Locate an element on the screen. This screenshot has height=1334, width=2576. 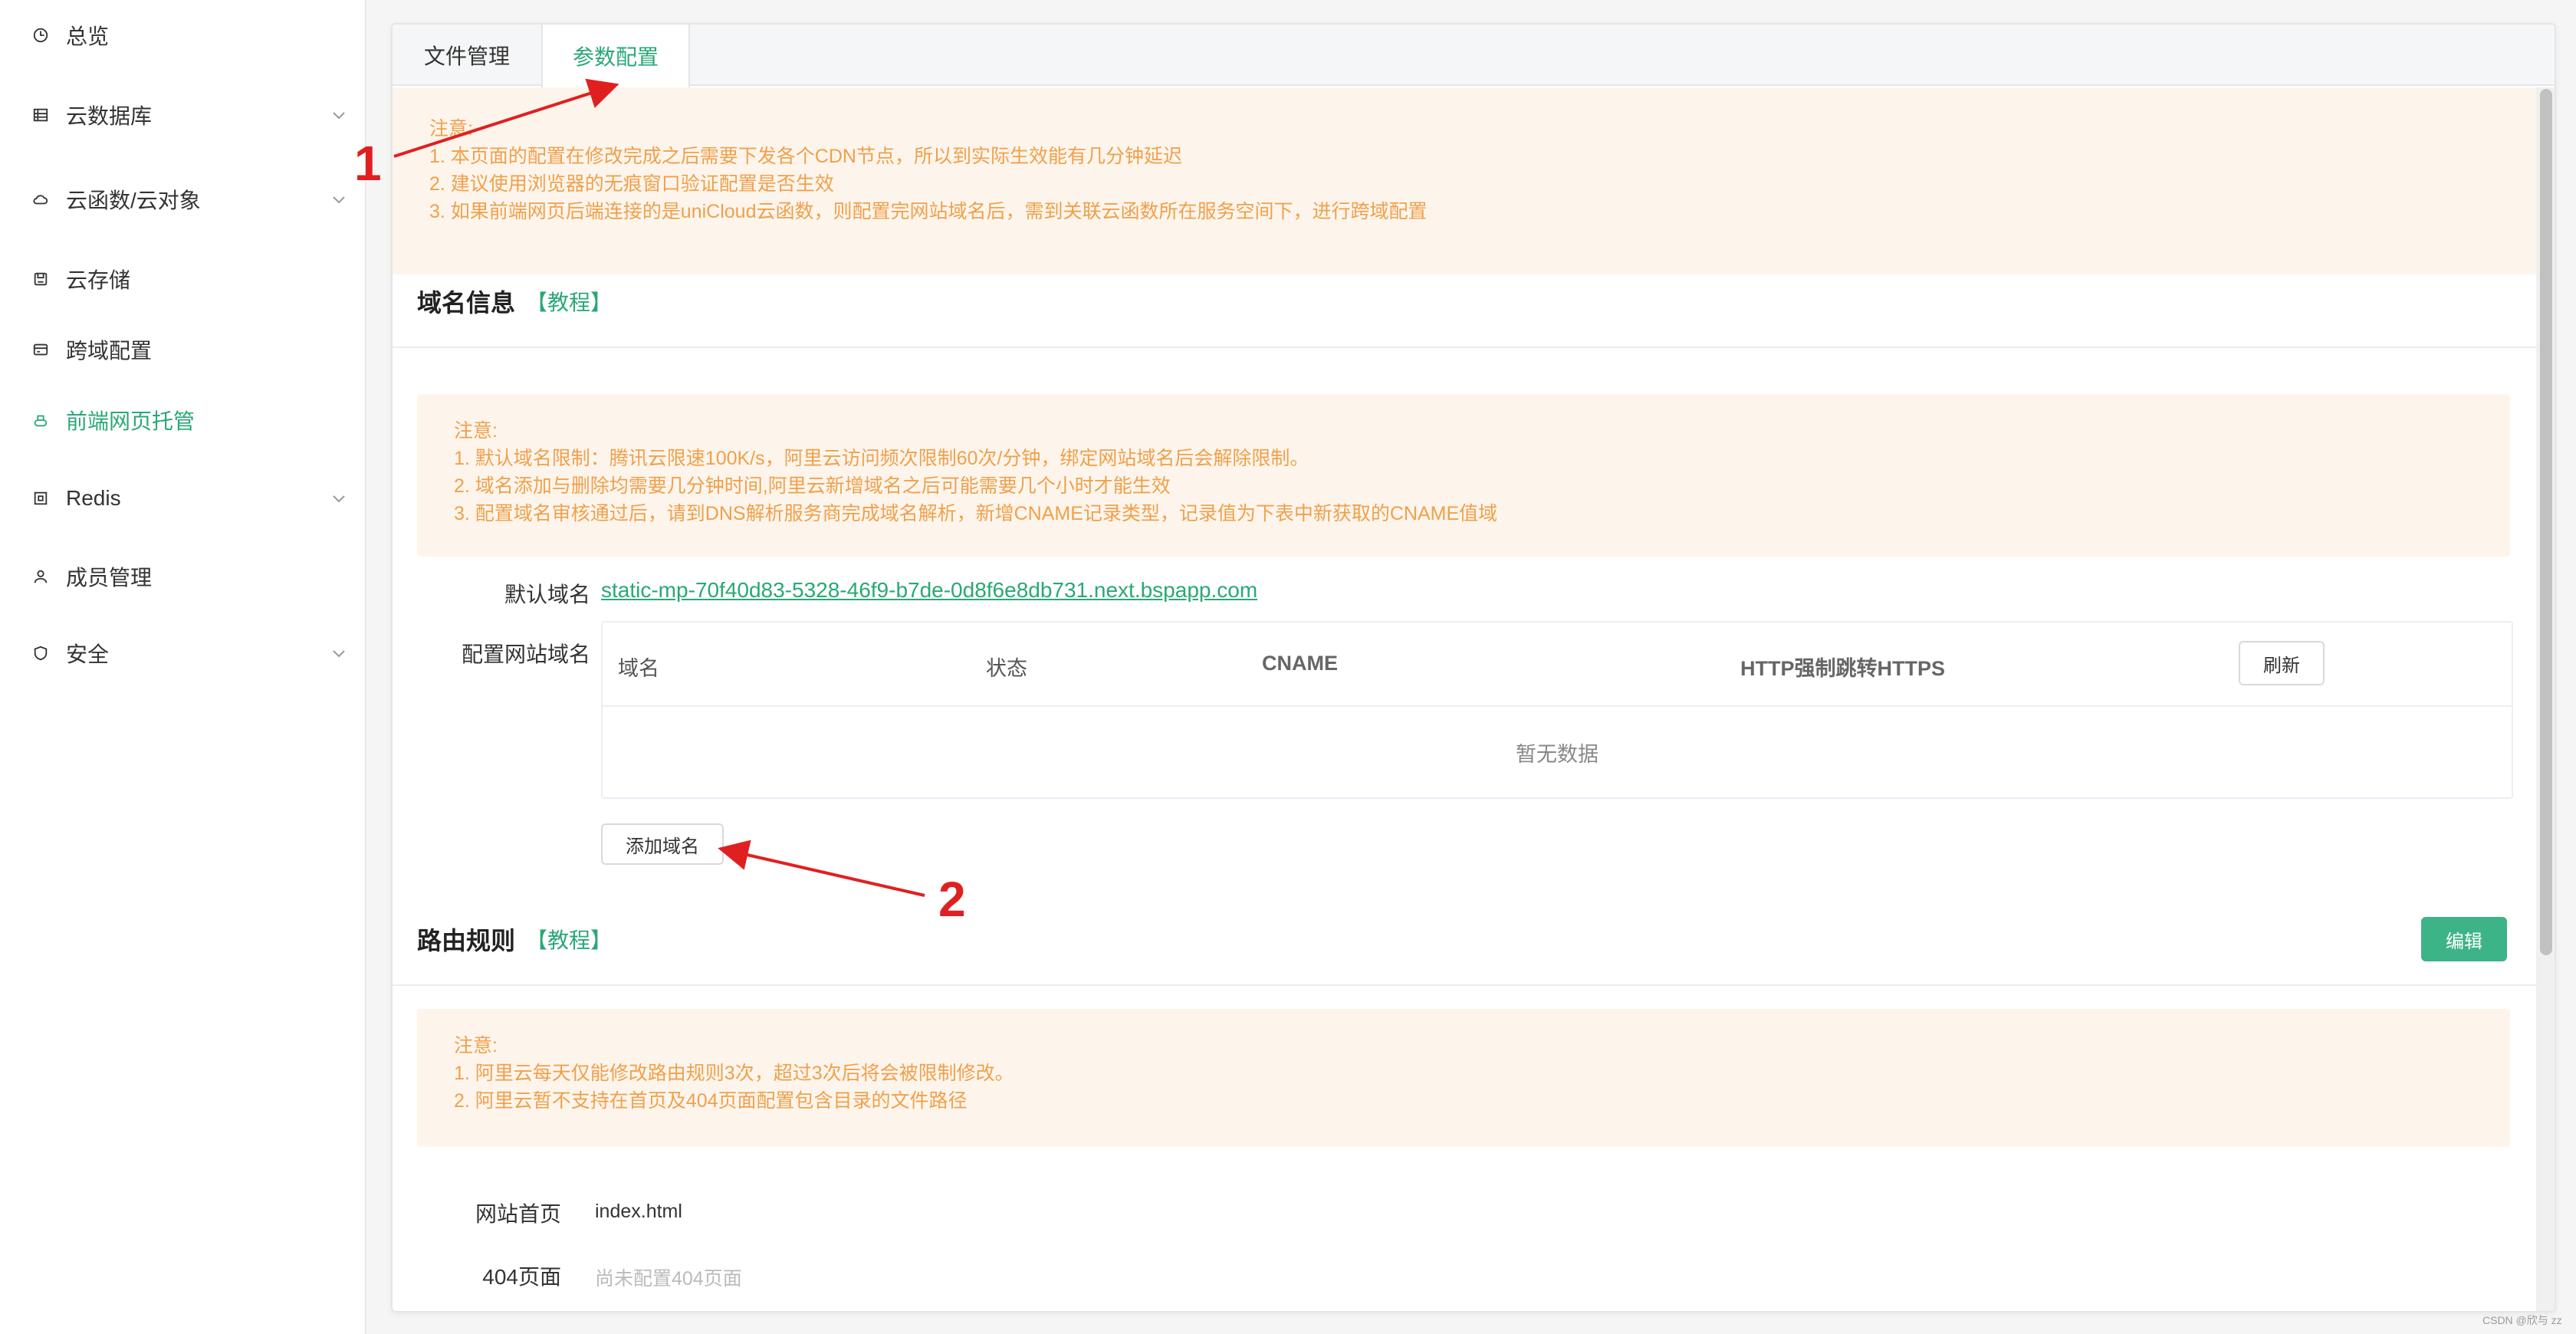
watermark: CSDN @欣与 zz is located at coordinates (2522, 1320).